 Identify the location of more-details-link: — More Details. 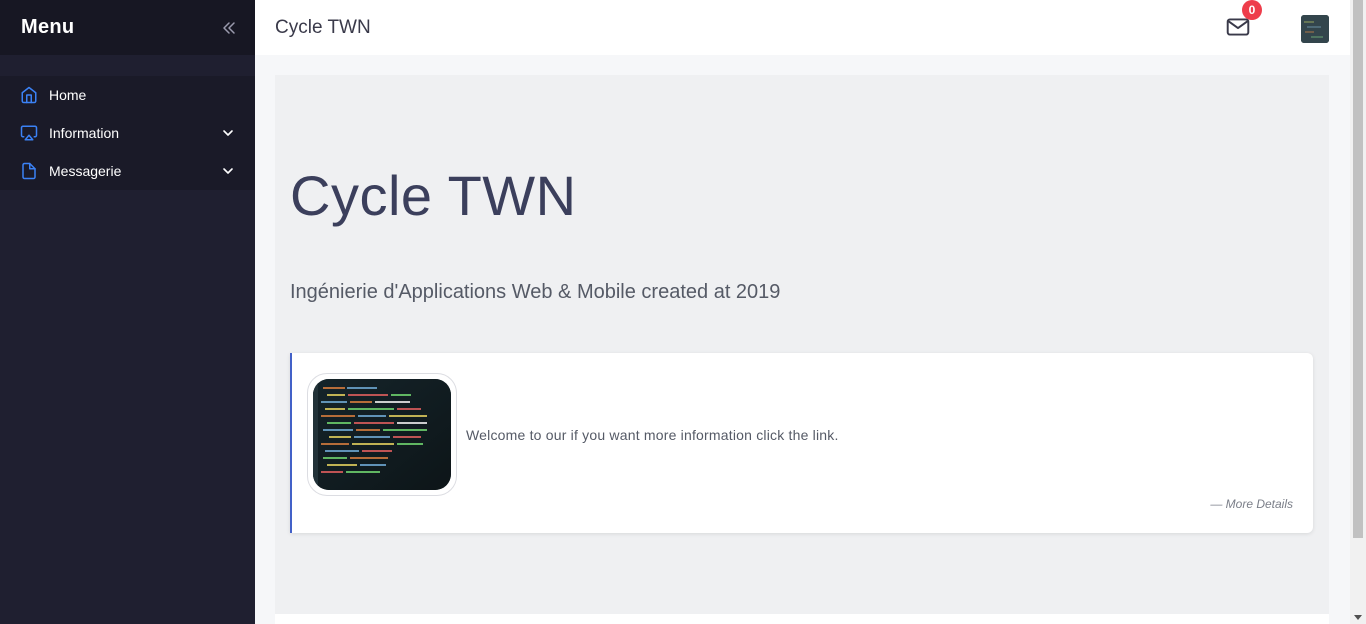
(1251, 504).